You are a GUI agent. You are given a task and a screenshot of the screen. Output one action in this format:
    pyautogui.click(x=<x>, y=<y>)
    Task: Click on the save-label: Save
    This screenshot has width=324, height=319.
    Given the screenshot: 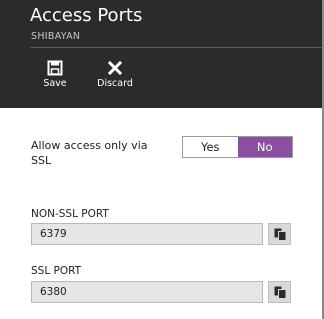 What is the action you would take?
    pyautogui.click(x=55, y=83)
    